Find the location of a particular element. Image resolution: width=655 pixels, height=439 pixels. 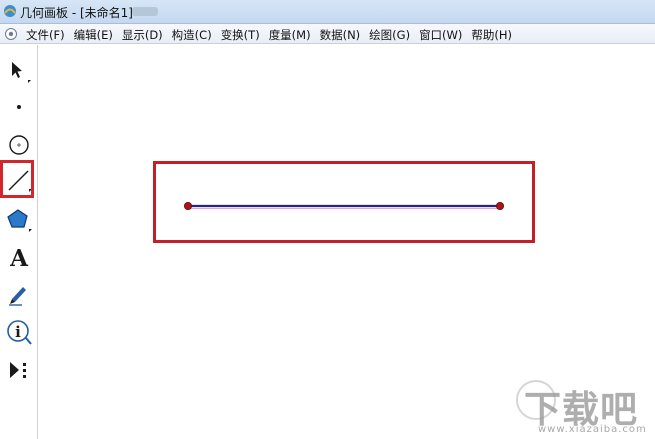

custom-tool-button is located at coordinates (19, 370).